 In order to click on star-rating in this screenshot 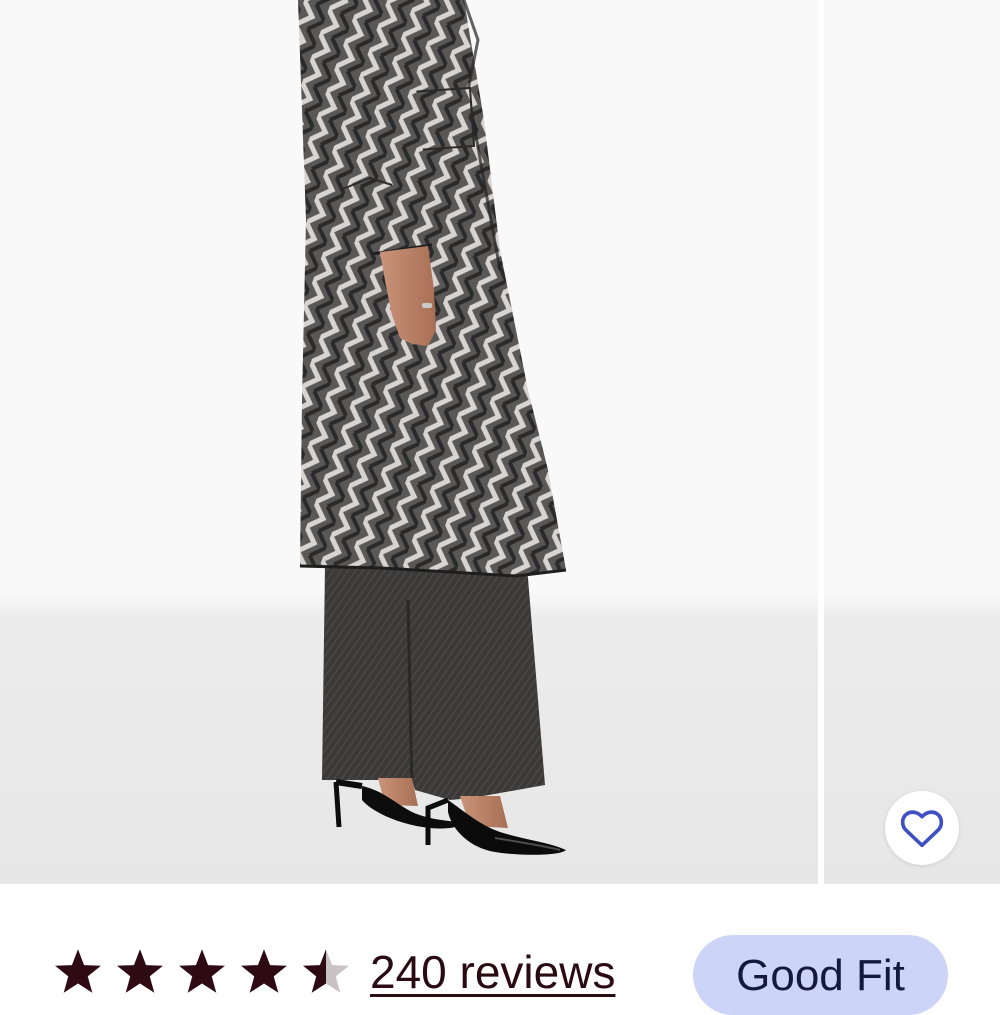, I will do `click(202, 972)`.